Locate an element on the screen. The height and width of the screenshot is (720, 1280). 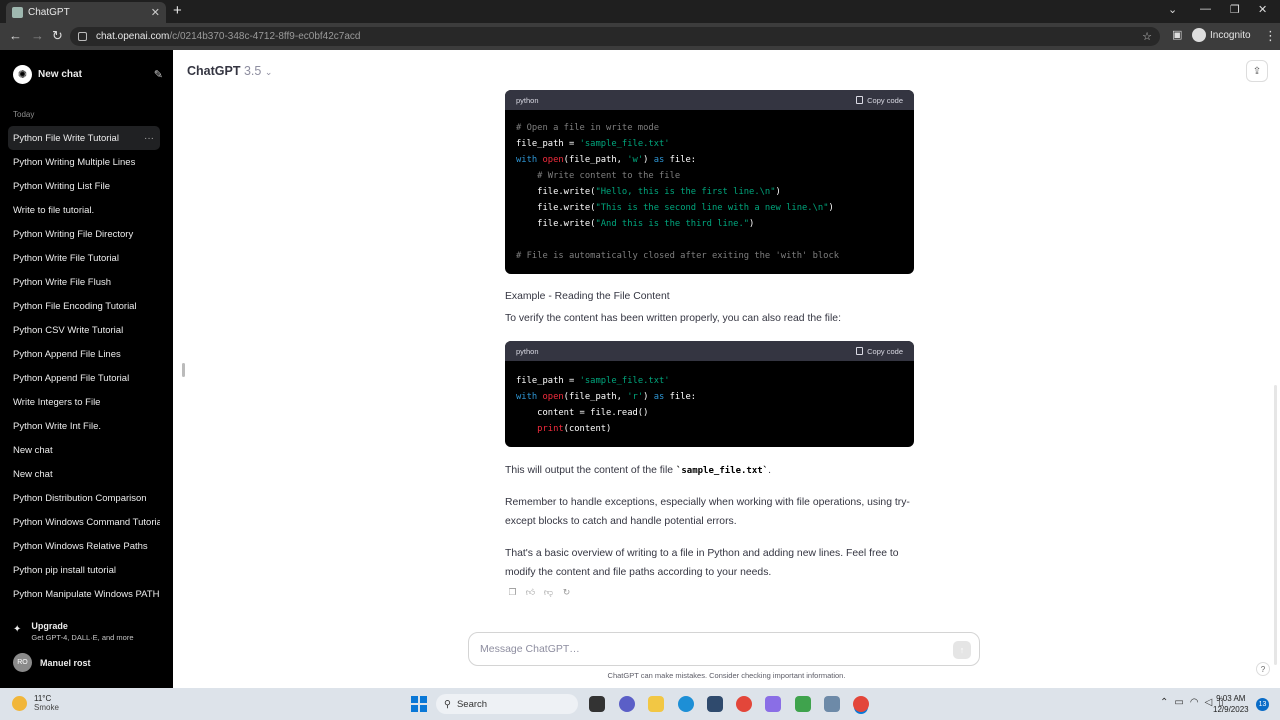
edge-browser-icon is located at coordinates (686, 704).